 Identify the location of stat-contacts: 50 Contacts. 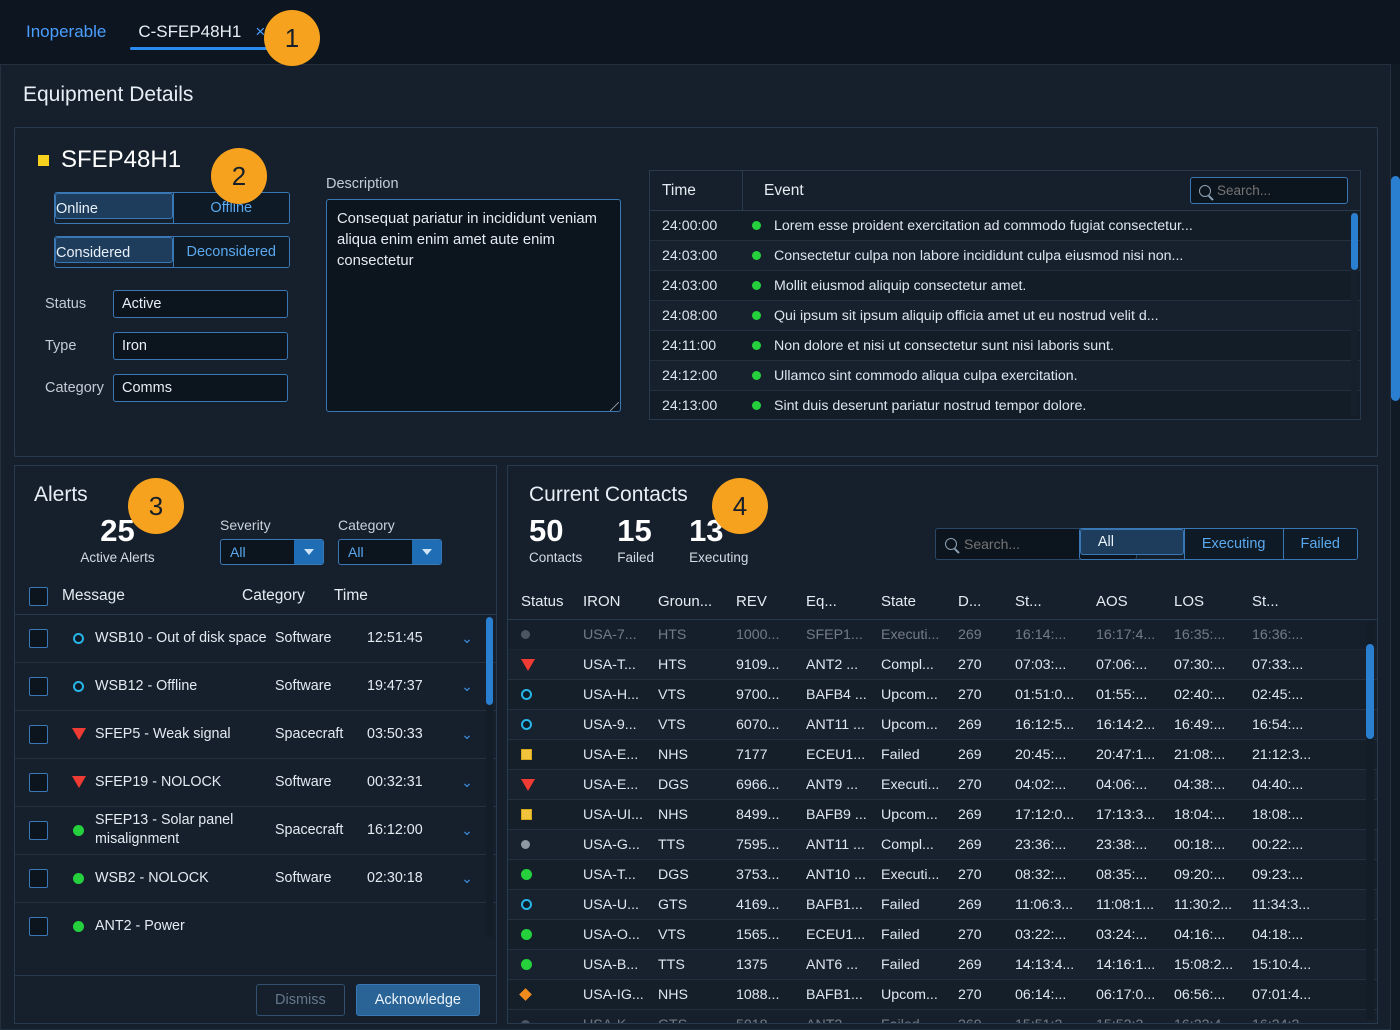
(555, 539).